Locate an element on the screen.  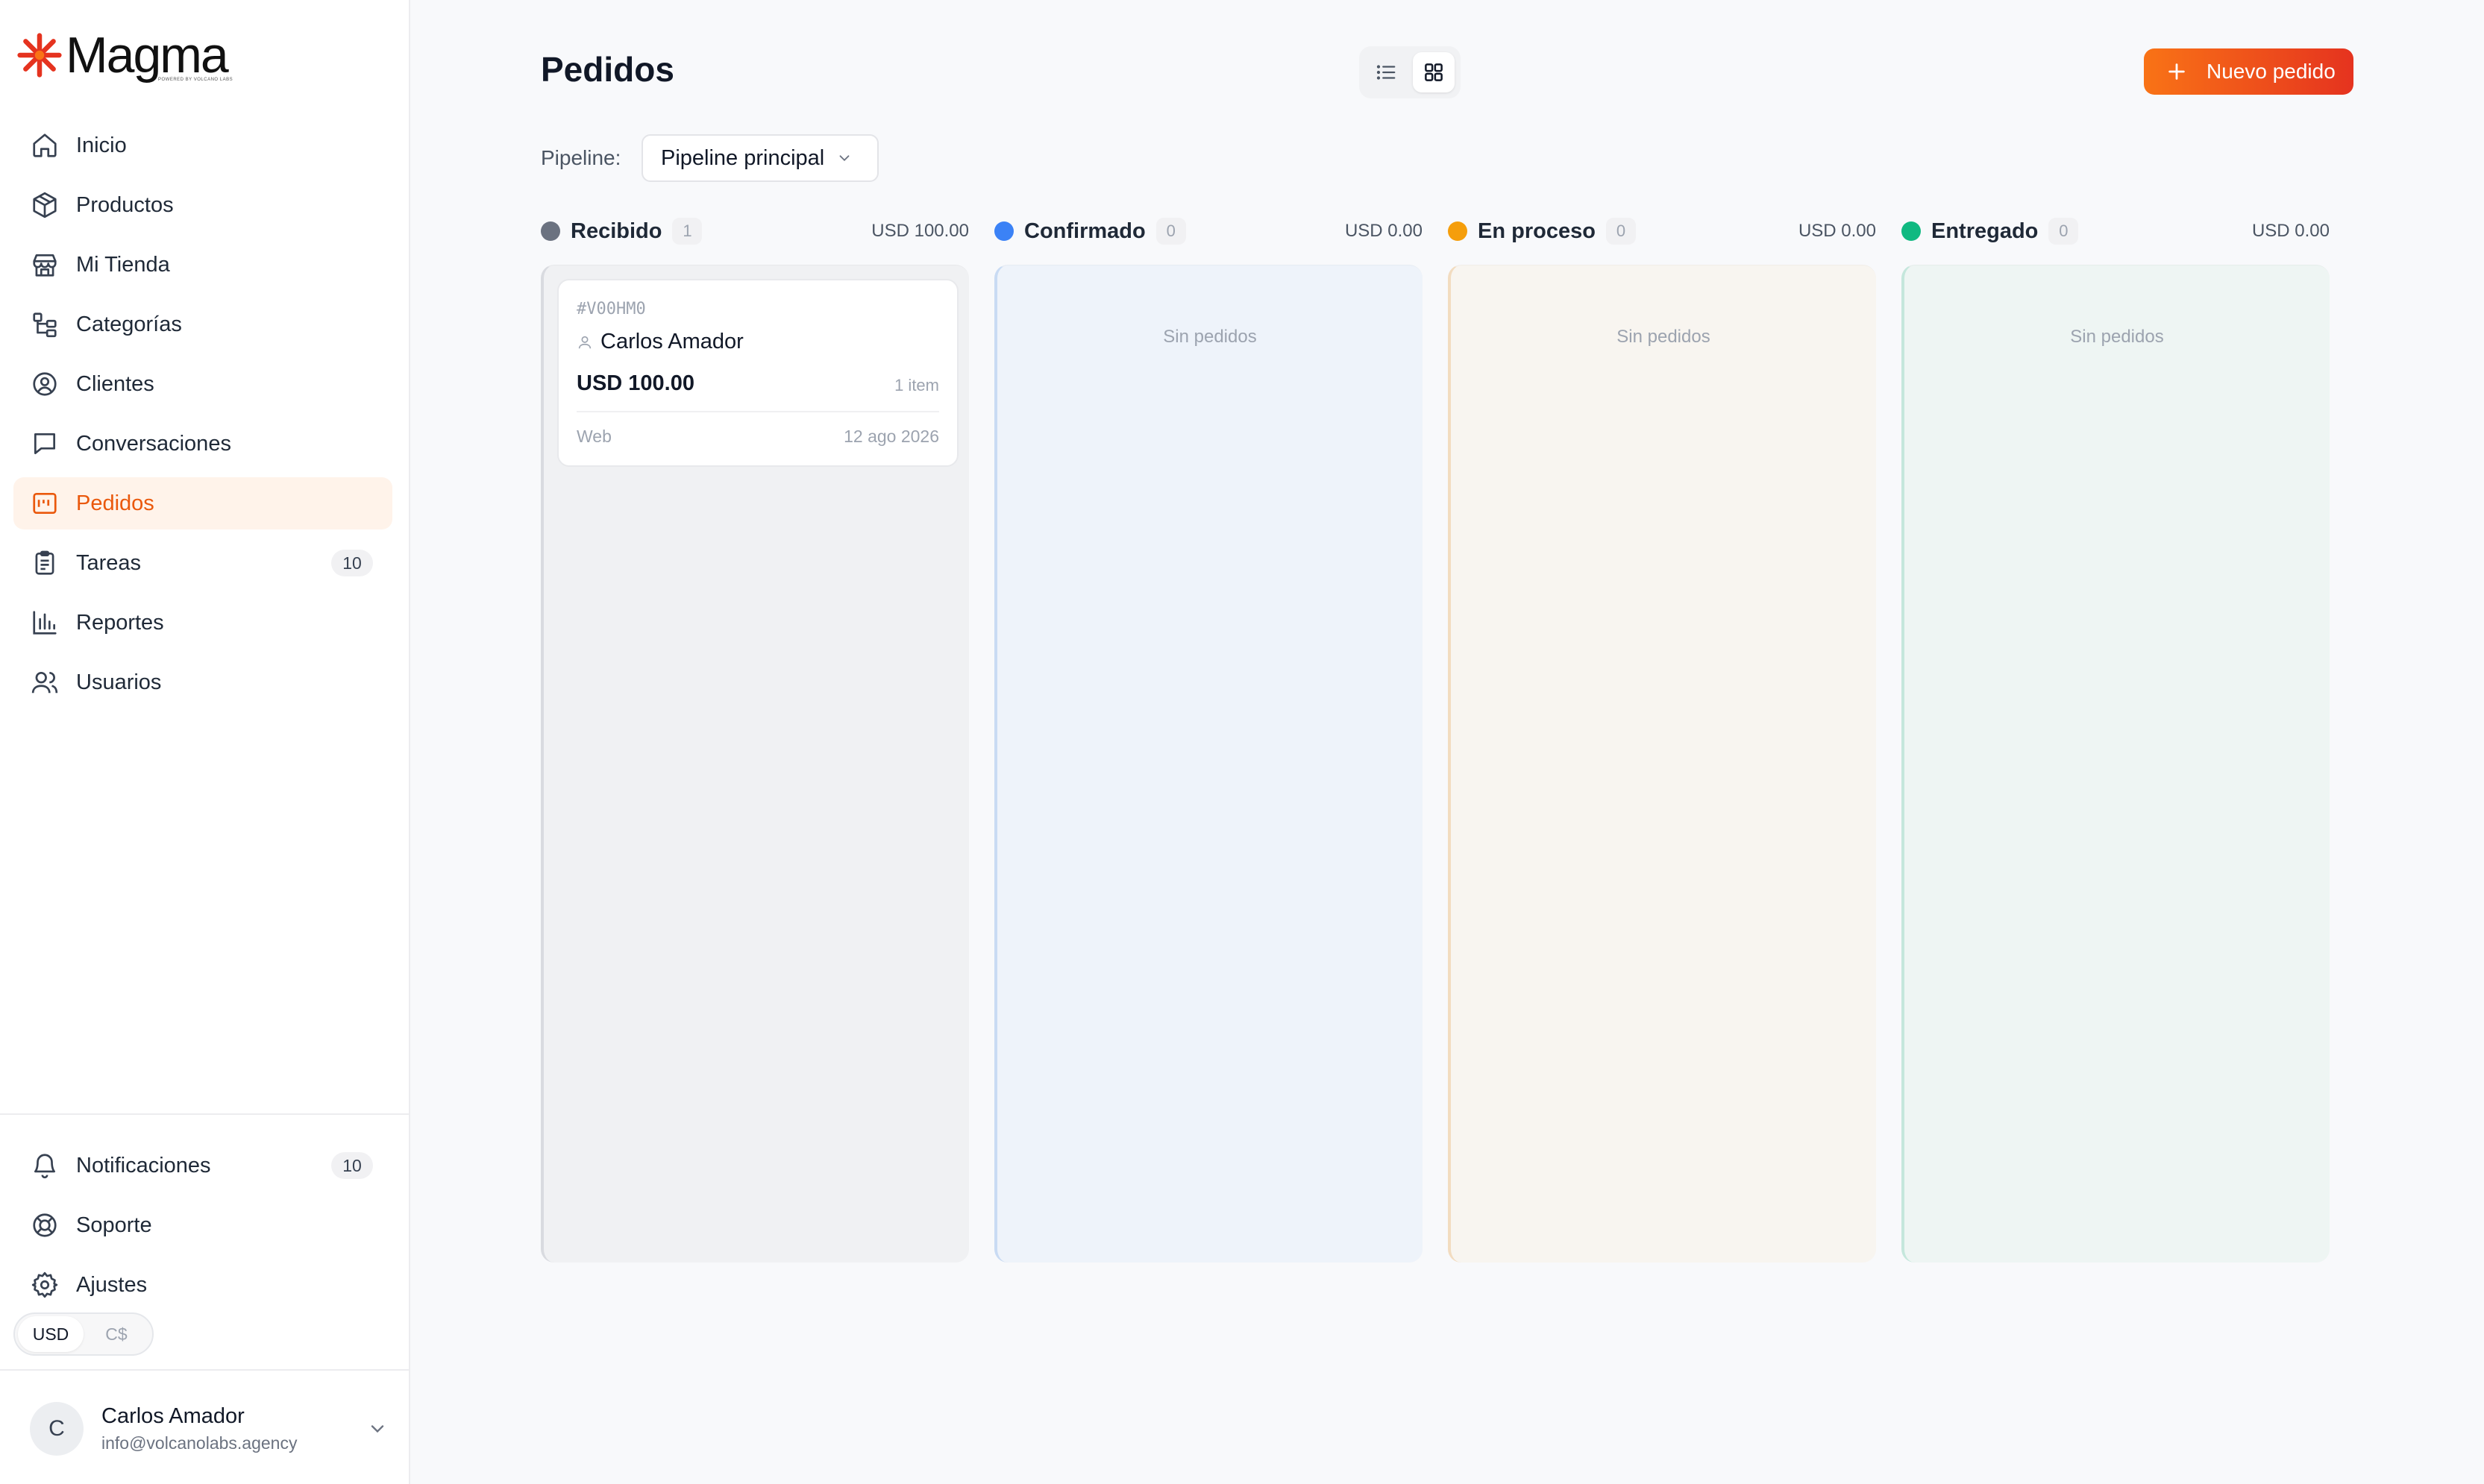
clipboard-icon is located at coordinates (45, 563).